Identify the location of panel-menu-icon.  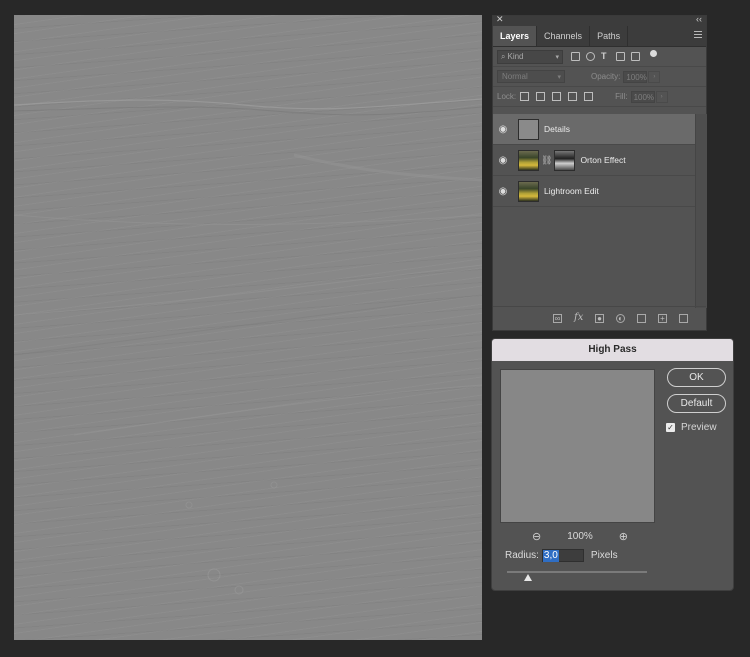
(698, 35).